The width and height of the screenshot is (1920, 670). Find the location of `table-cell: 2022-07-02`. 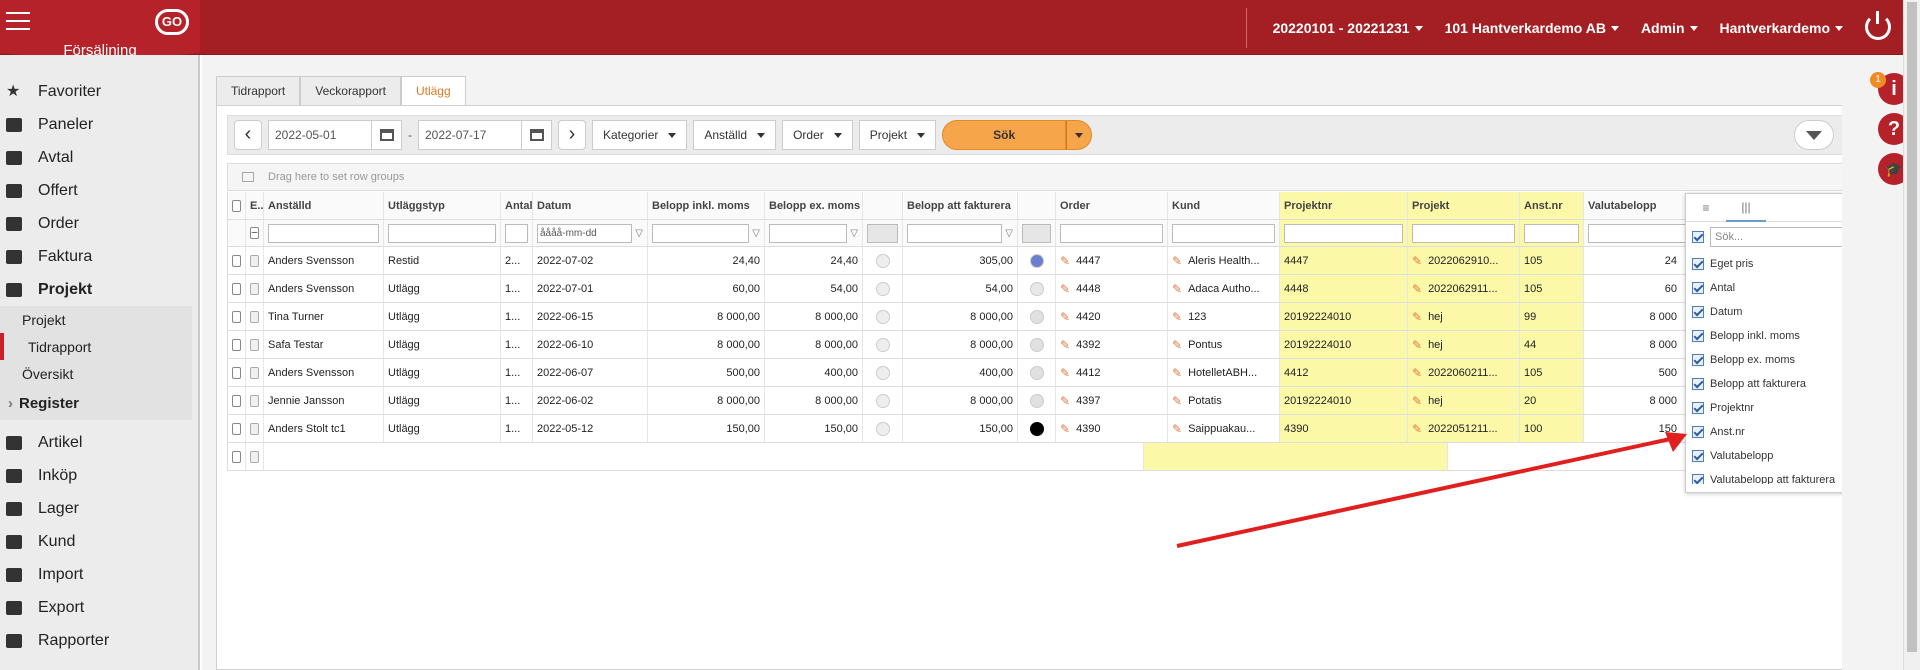

table-cell: 2022-07-02 is located at coordinates (590, 260).